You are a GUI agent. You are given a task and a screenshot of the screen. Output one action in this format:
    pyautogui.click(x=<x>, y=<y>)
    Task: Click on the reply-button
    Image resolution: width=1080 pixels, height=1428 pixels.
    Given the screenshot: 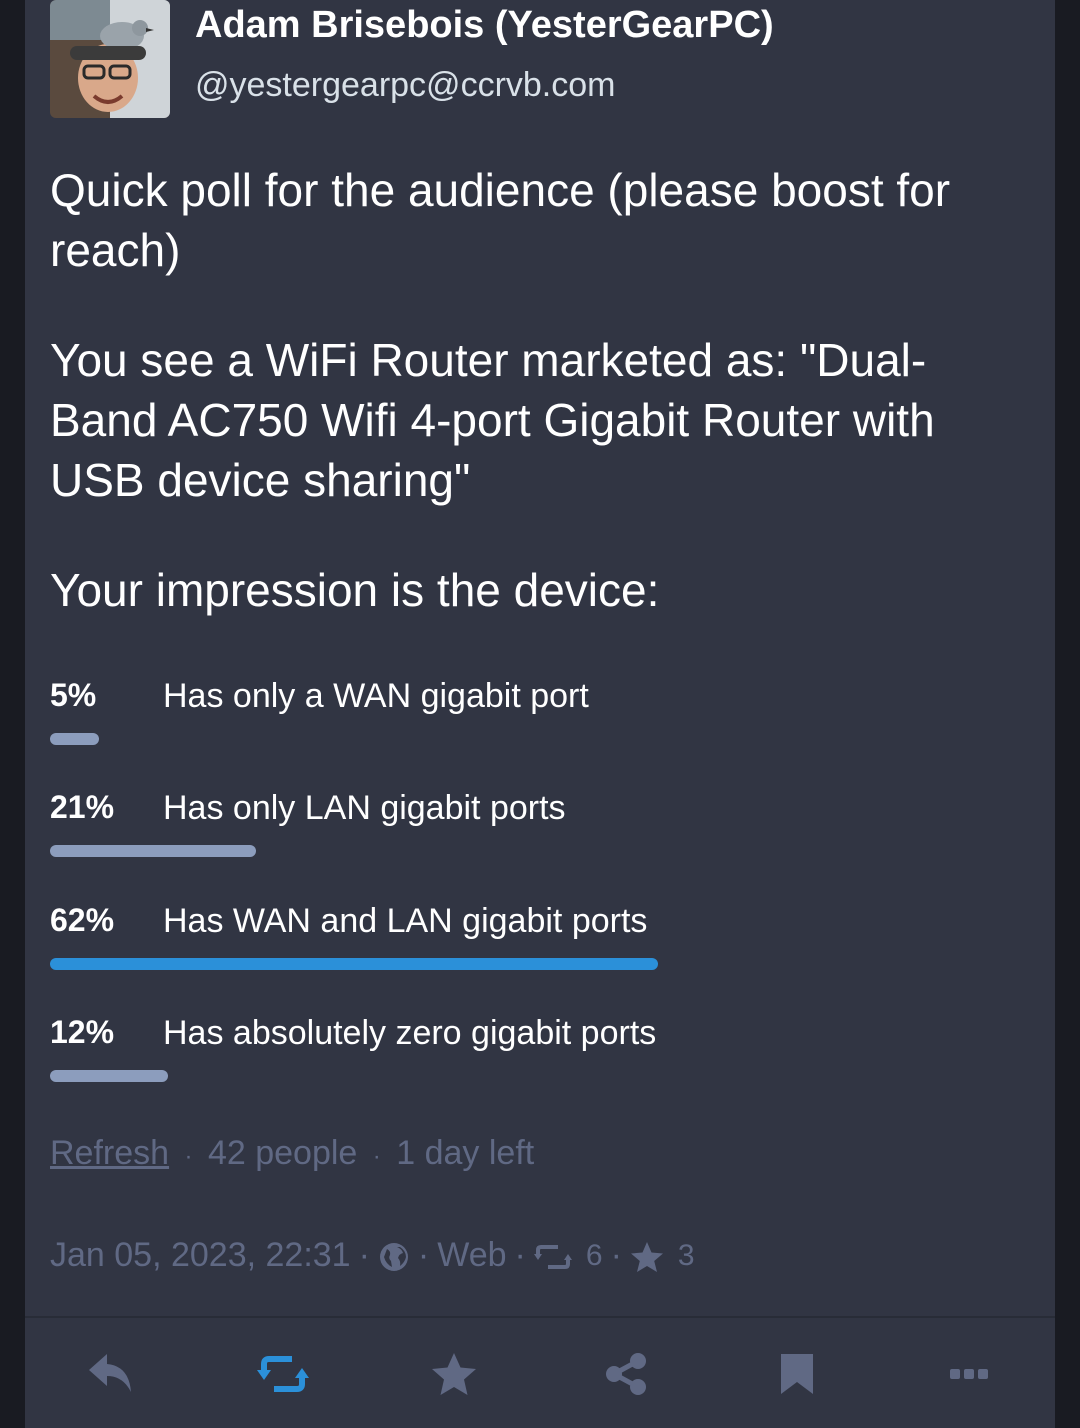 What is the action you would take?
    pyautogui.click(x=111, y=1374)
    